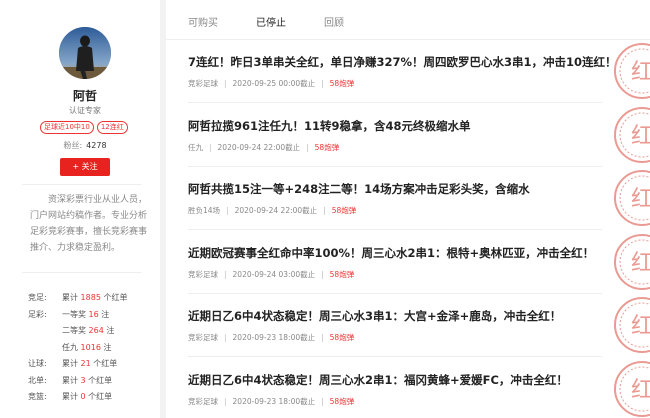 This screenshot has height=418, width=650. I want to click on stat-row: 二等奖 264 注, so click(93, 331).